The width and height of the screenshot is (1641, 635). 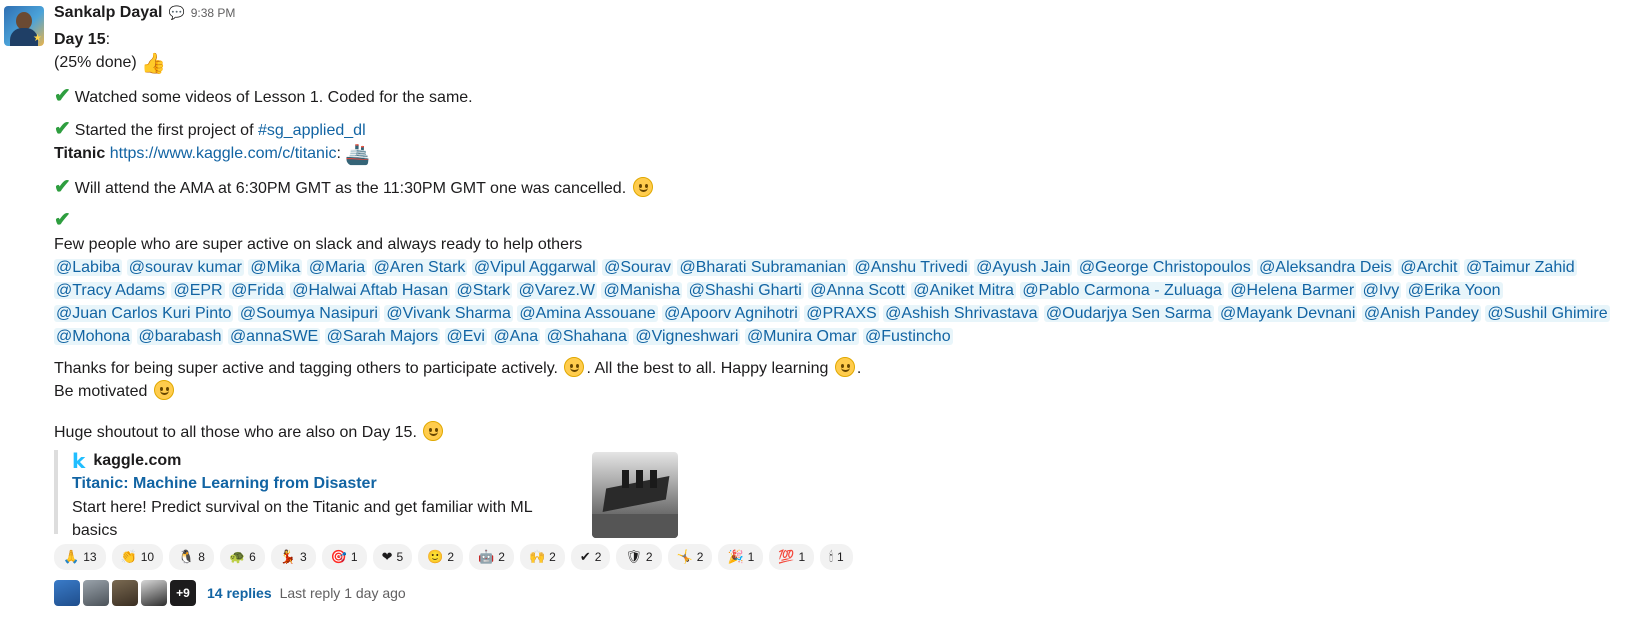 What do you see at coordinates (465, 336) in the screenshot?
I see `mention-link: @Evi` at bounding box center [465, 336].